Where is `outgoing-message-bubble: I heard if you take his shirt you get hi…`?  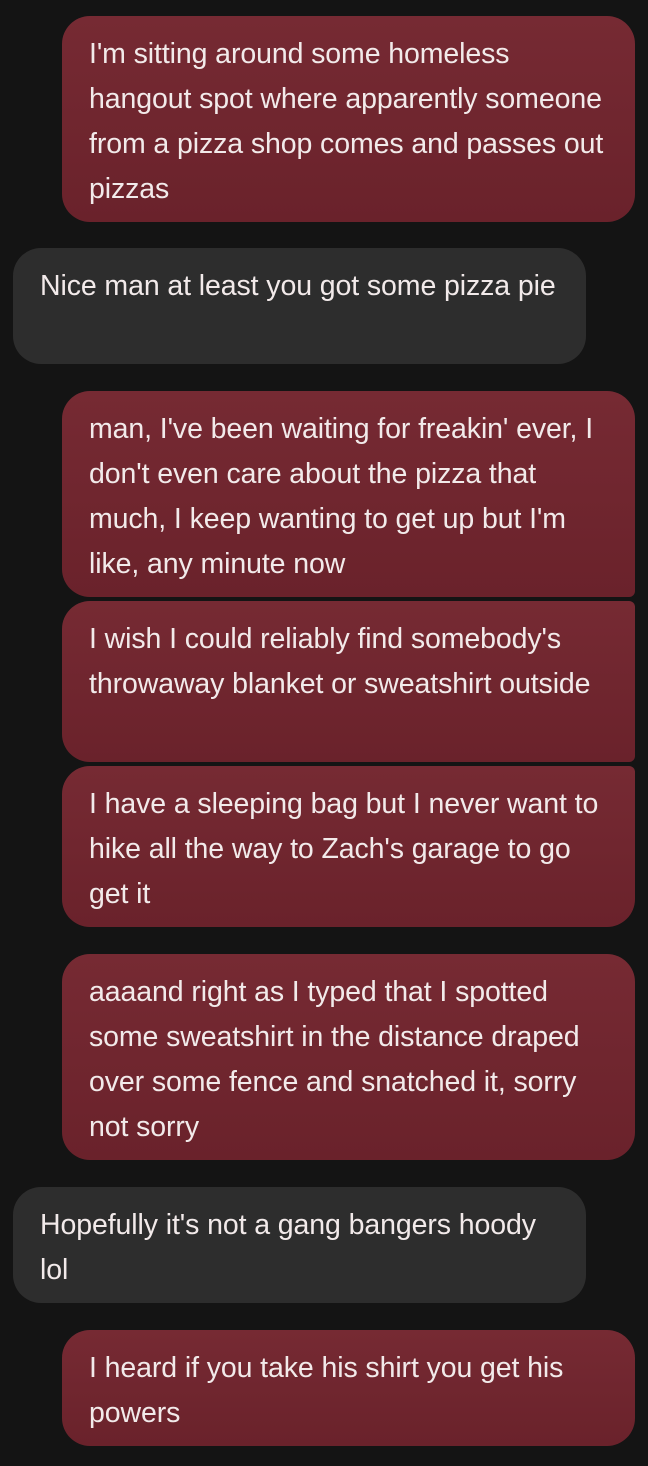 outgoing-message-bubble: I heard if you take his shirt you get hi… is located at coordinates (348, 1388).